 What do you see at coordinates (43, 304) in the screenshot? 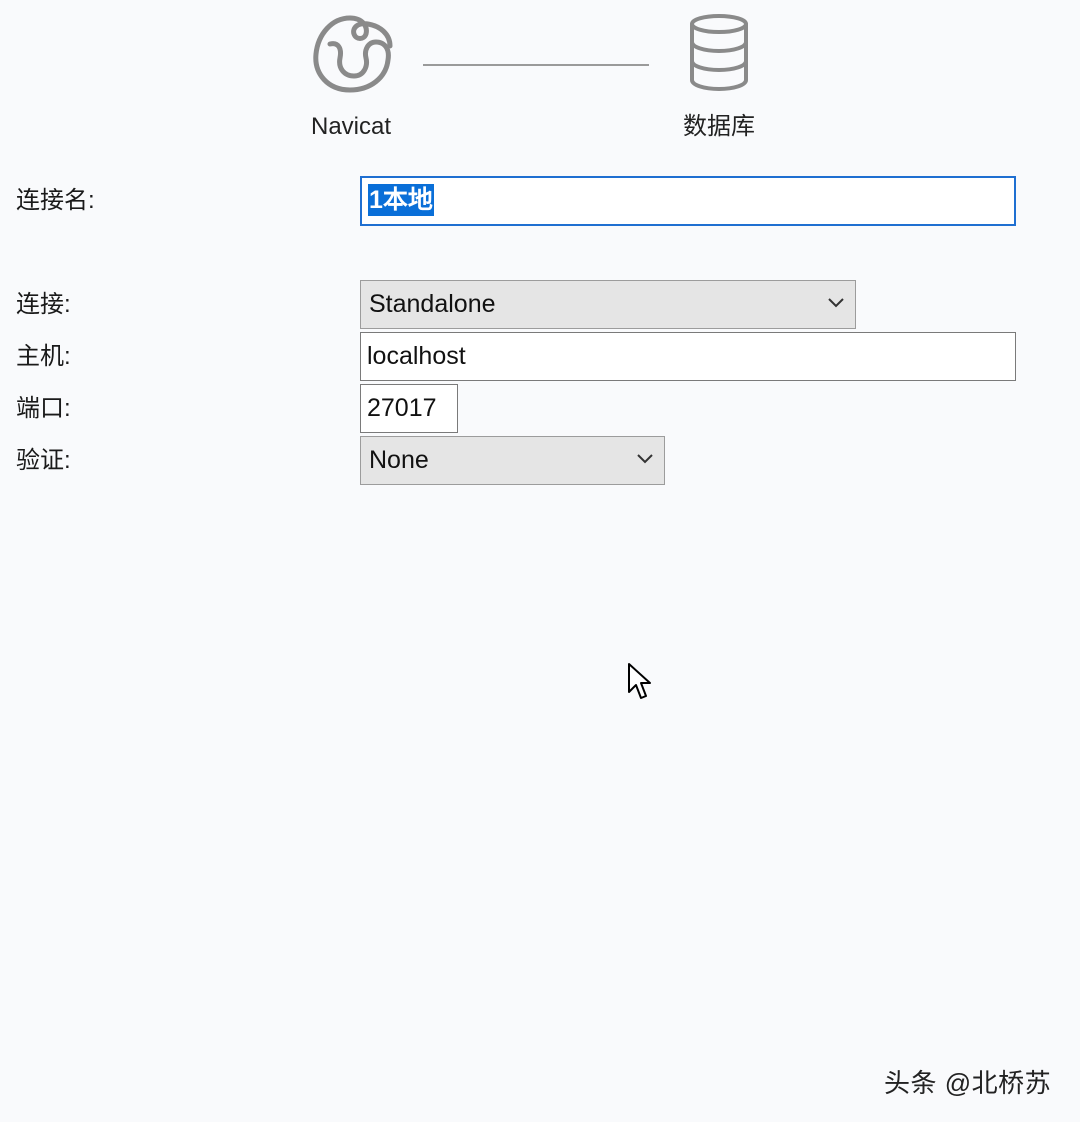
I see `connection-type-label: 连接:` at bounding box center [43, 304].